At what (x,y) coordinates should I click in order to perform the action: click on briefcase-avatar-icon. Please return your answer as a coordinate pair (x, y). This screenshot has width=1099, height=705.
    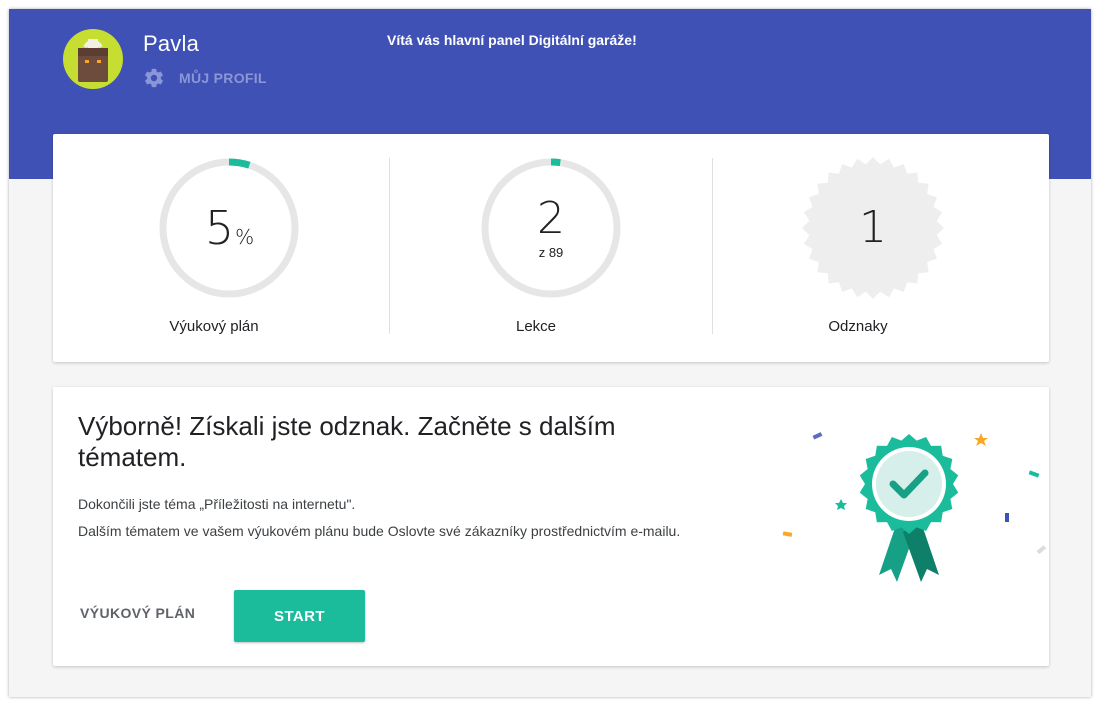
    Looking at the image, I should click on (93, 60).